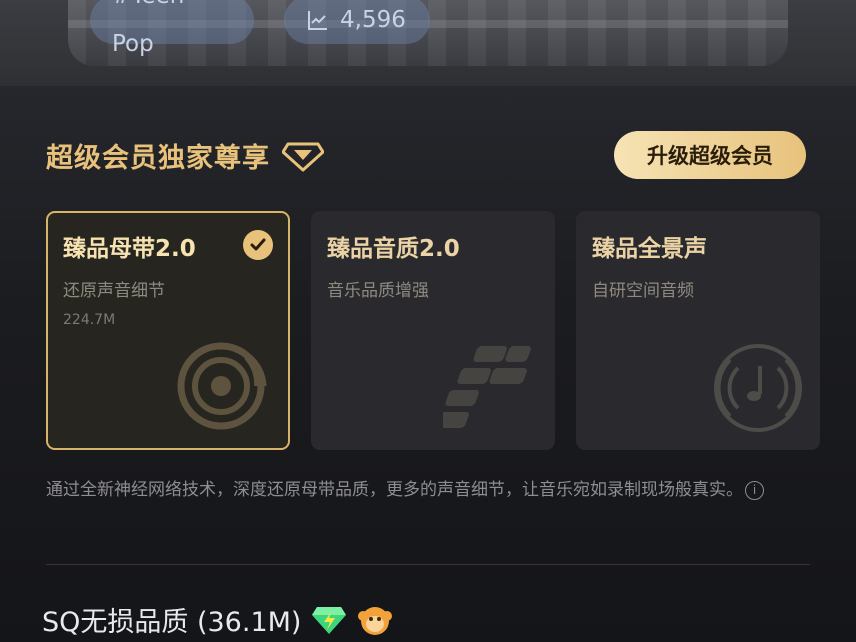 The height and width of the screenshot is (642, 856). Describe the element at coordinates (393, 249) in the screenshot. I see `card-title: 臻品音质2.0` at that location.